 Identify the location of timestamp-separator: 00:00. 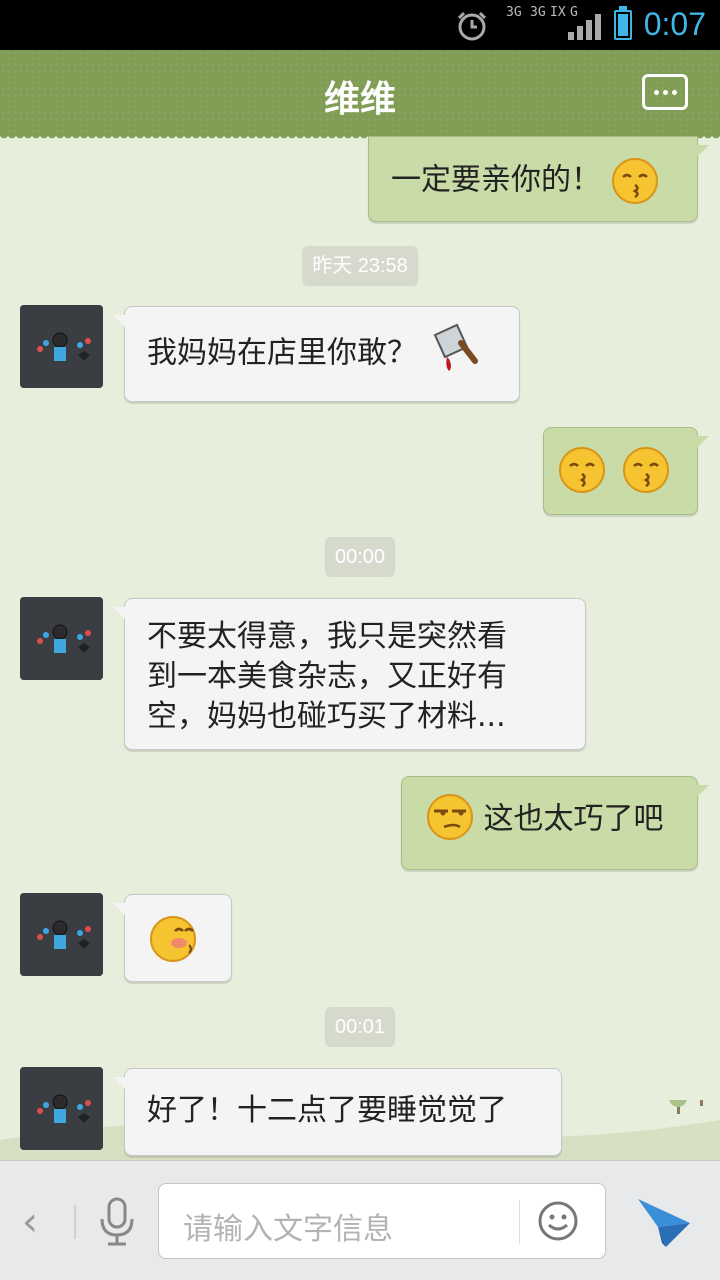
(360, 557).